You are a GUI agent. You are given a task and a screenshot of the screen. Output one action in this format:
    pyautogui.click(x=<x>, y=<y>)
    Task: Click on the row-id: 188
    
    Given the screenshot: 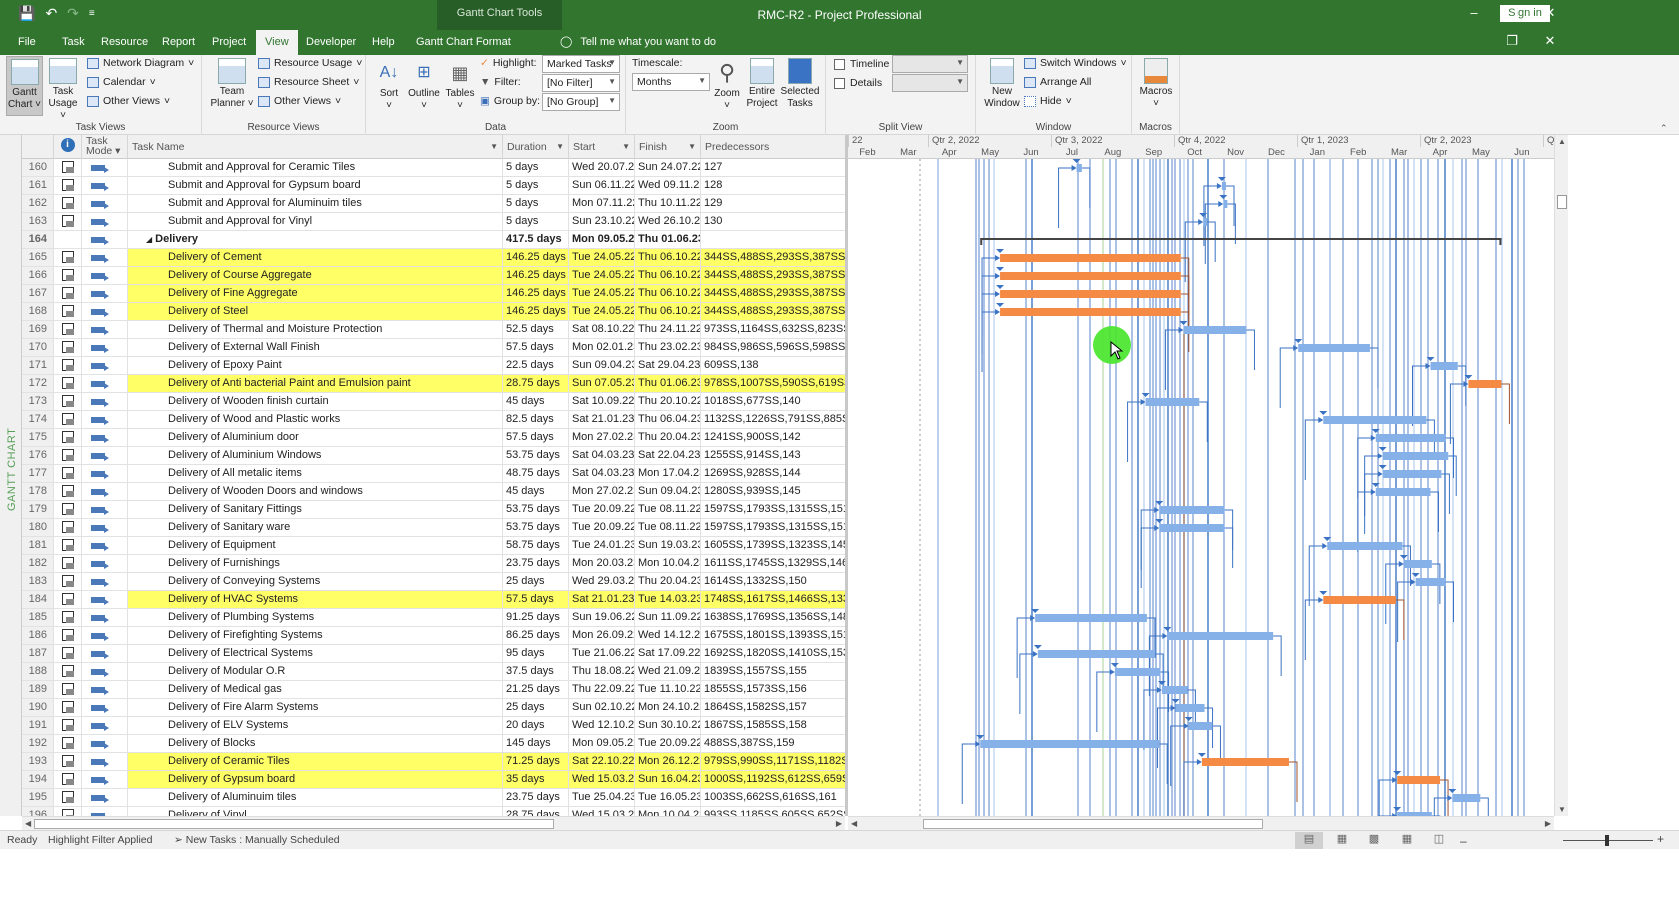 What is the action you would take?
    pyautogui.click(x=38, y=671)
    